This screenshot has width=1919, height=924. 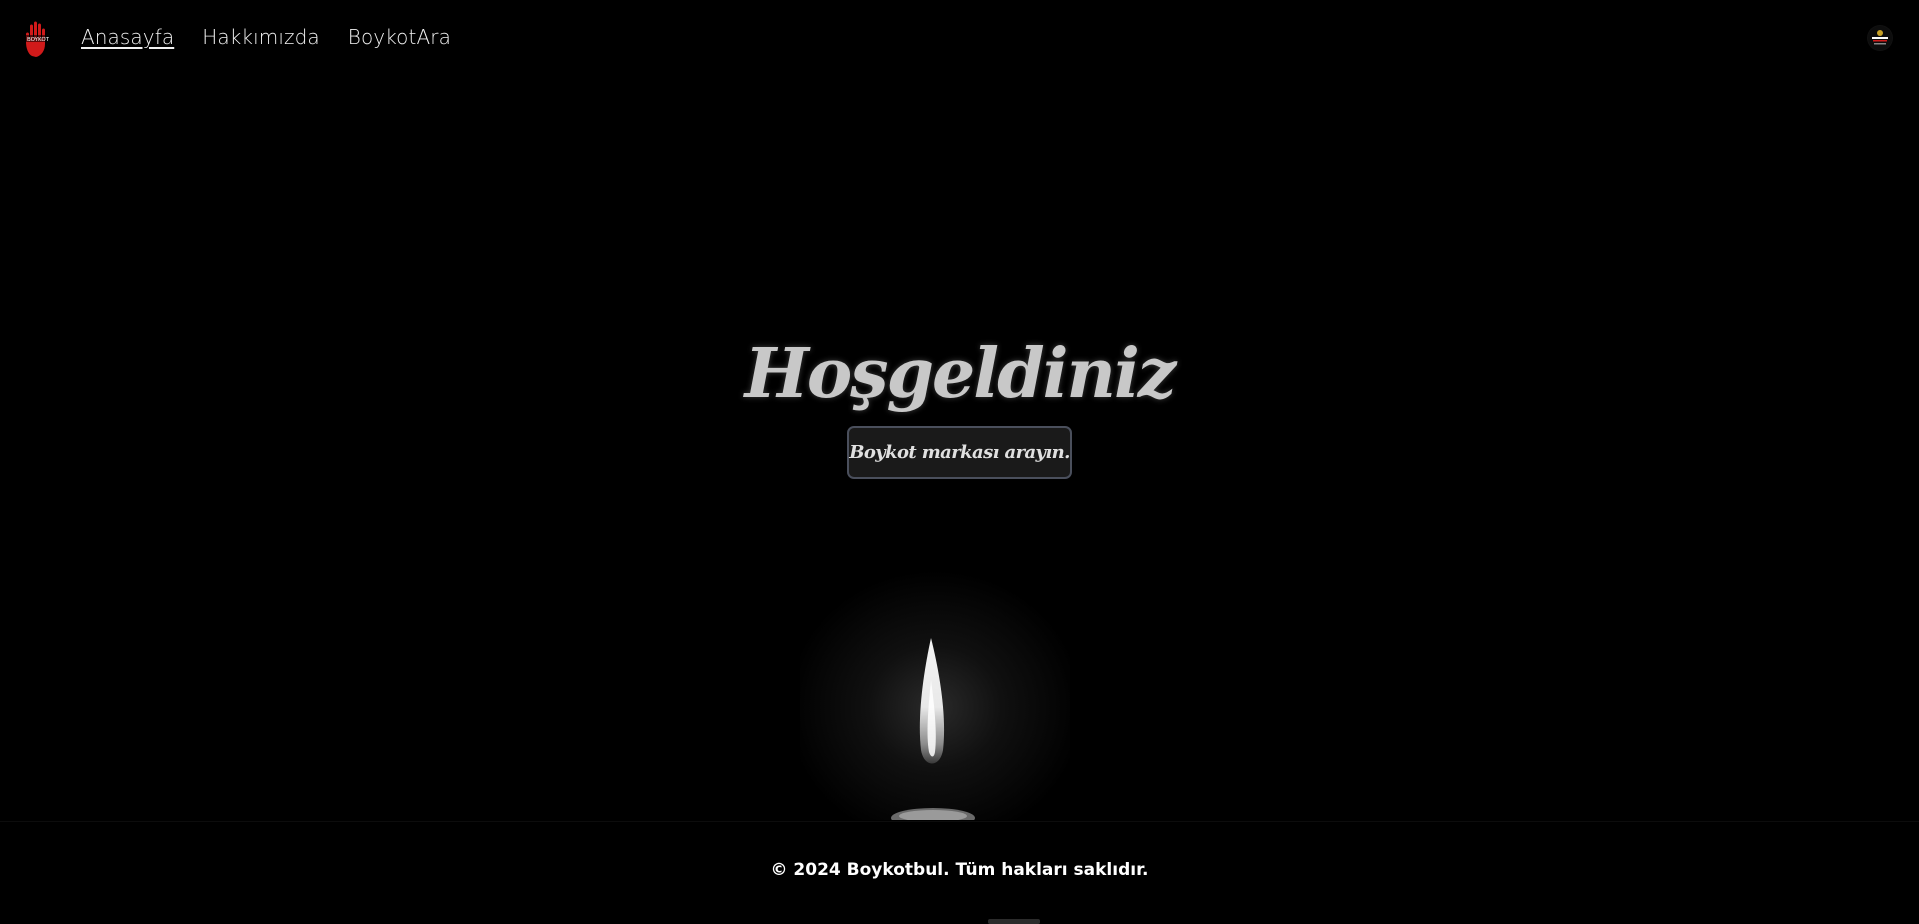 What do you see at coordinates (959, 870) in the screenshot?
I see `footer-copyright: © 2024 Boykotbul. Tüm hakları saklıdır.` at bounding box center [959, 870].